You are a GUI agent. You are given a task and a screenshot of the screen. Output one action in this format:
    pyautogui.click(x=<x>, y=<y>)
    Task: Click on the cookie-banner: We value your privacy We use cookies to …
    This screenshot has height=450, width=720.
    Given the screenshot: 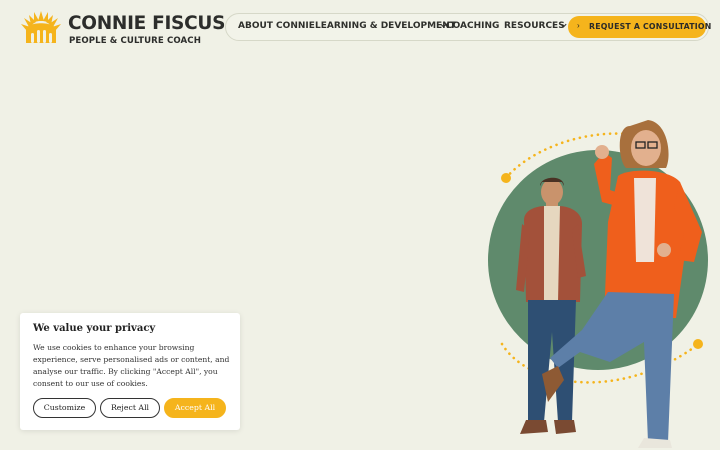 What is the action you would take?
    pyautogui.click(x=130, y=371)
    